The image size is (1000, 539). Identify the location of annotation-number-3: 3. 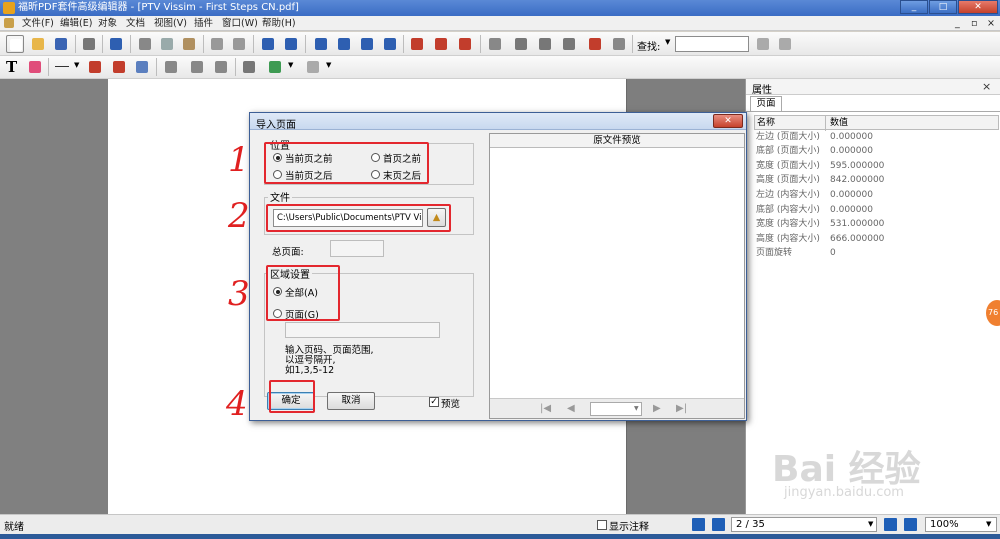
(239, 294).